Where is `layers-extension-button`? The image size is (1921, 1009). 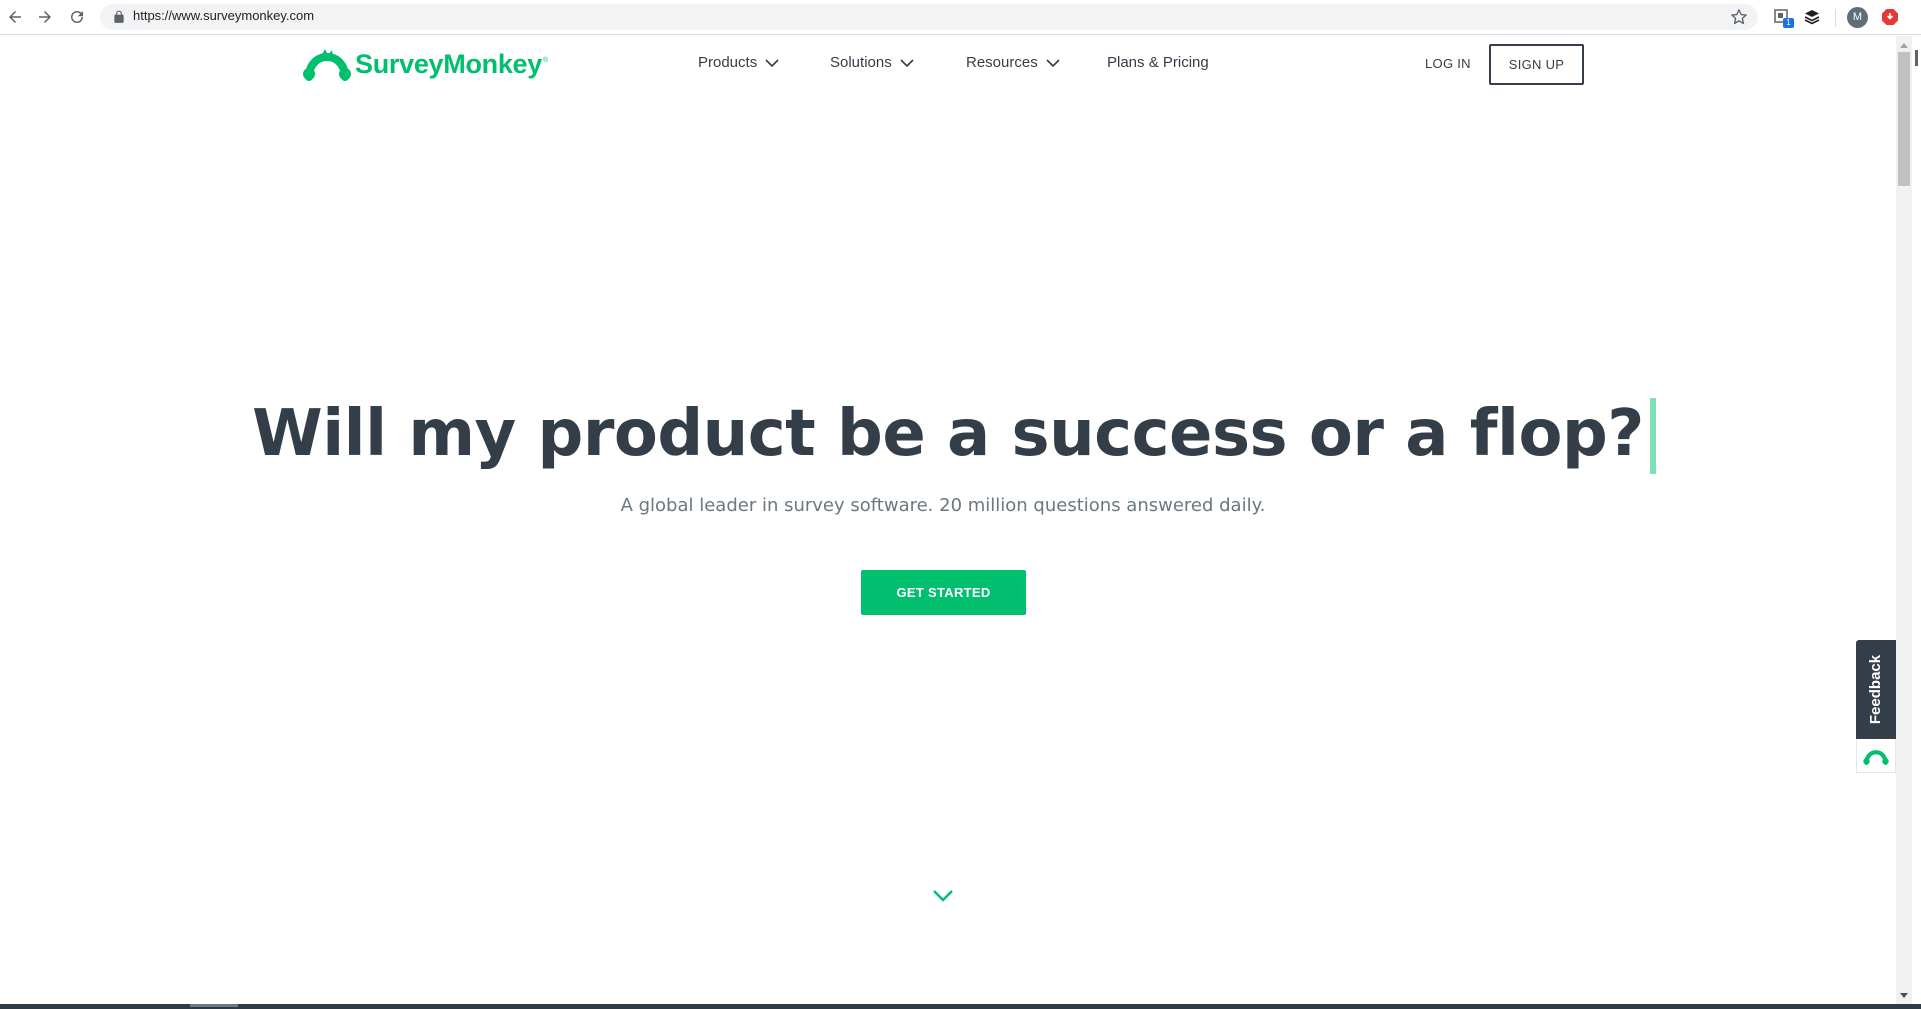 layers-extension-button is located at coordinates (1812, 17).